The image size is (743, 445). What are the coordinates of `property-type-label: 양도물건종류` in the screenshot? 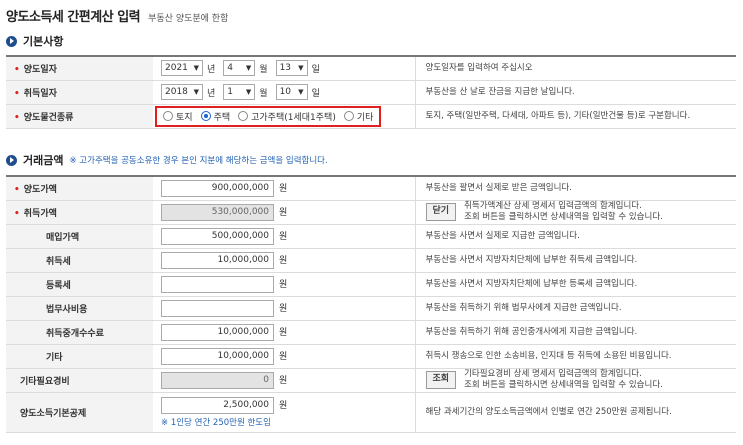 It's located at (48, 117).